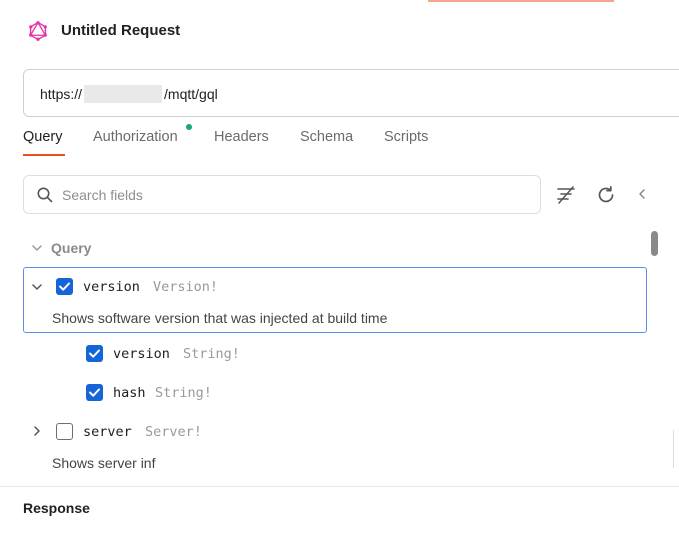 This screenshot has width=679, height=557. What do you see at coordinates (186, 287) in the screenshot?
I see `field-type: Version!` at bounding box center [186, 287].